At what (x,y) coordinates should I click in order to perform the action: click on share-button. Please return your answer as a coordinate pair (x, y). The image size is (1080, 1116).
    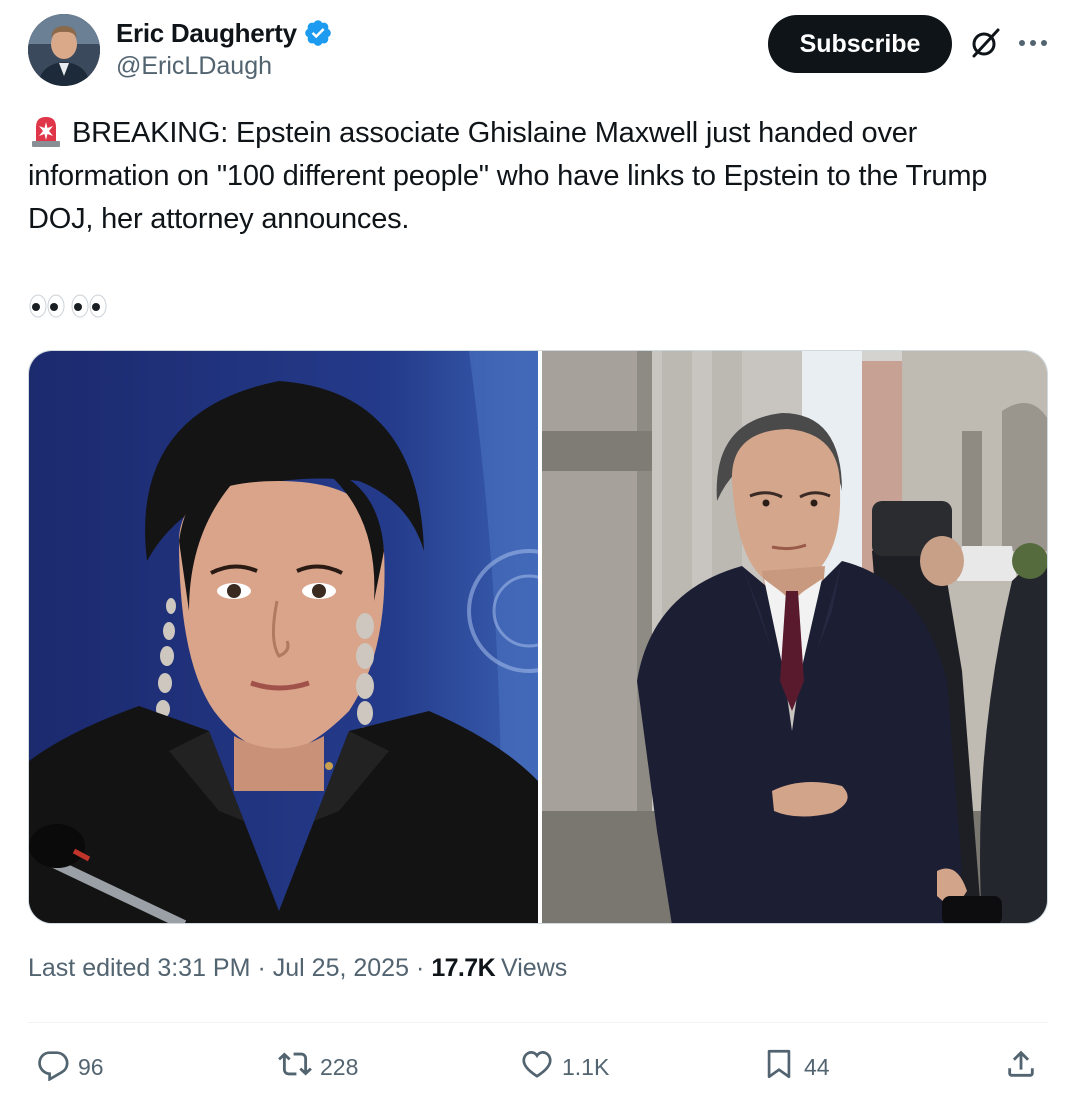
    Looking at the image, I should click on (1021, 1067).